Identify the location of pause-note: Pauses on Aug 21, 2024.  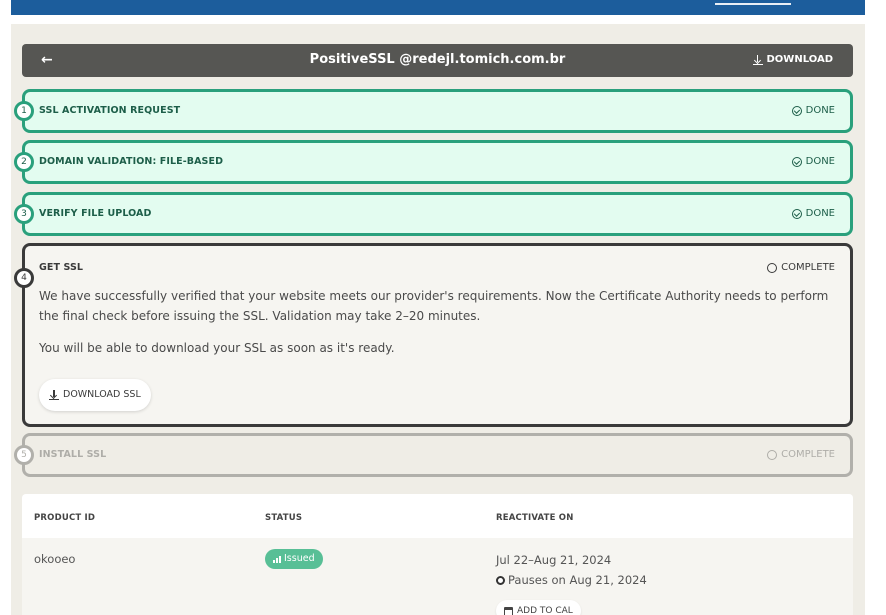
(571, 580).